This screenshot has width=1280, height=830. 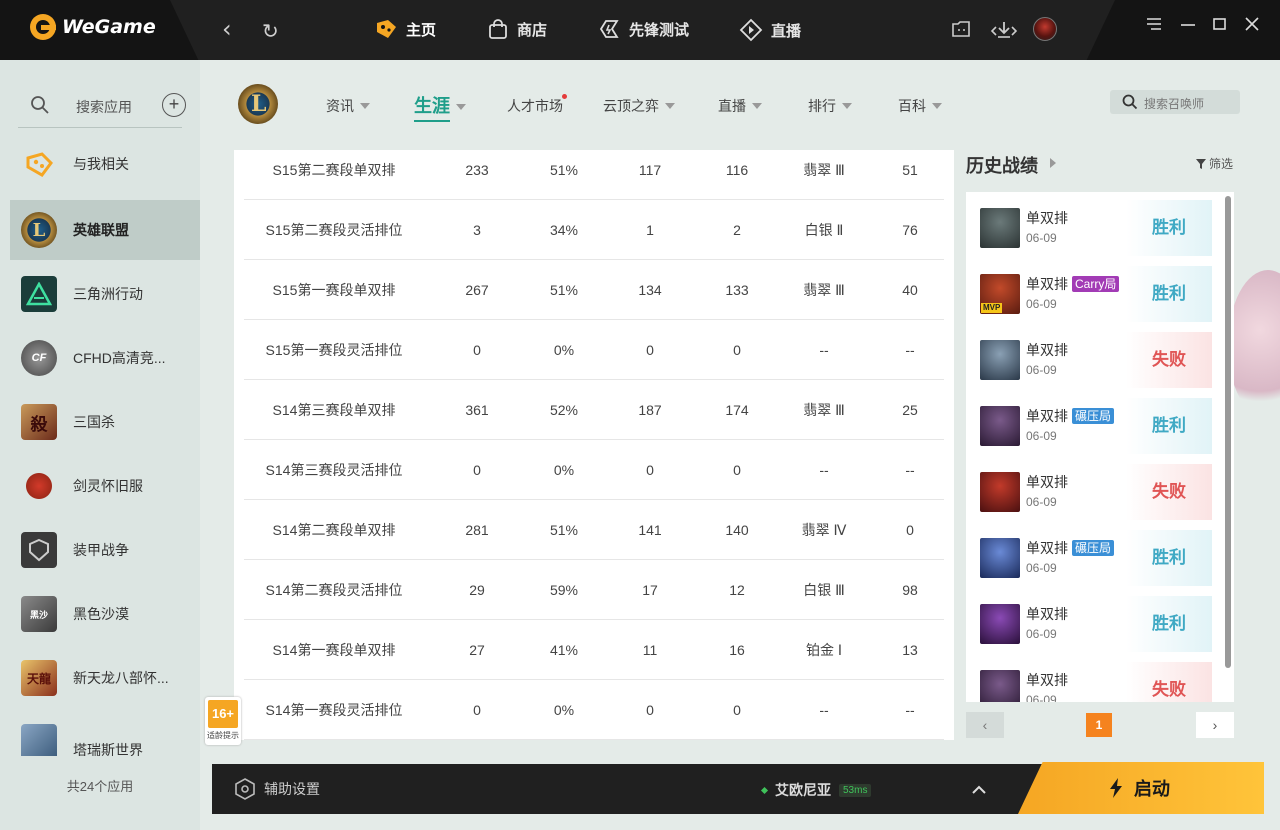 I want to click on stat-cell: 140, so click(x=737, y=530).